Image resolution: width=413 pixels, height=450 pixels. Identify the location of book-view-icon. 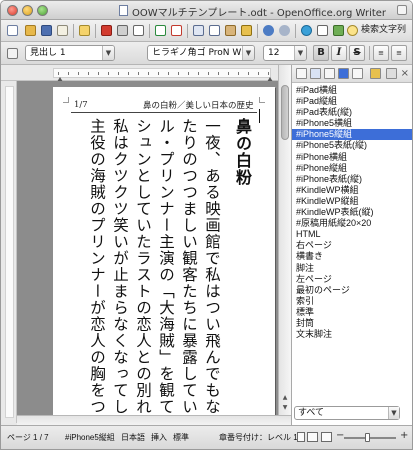
(326, 437).